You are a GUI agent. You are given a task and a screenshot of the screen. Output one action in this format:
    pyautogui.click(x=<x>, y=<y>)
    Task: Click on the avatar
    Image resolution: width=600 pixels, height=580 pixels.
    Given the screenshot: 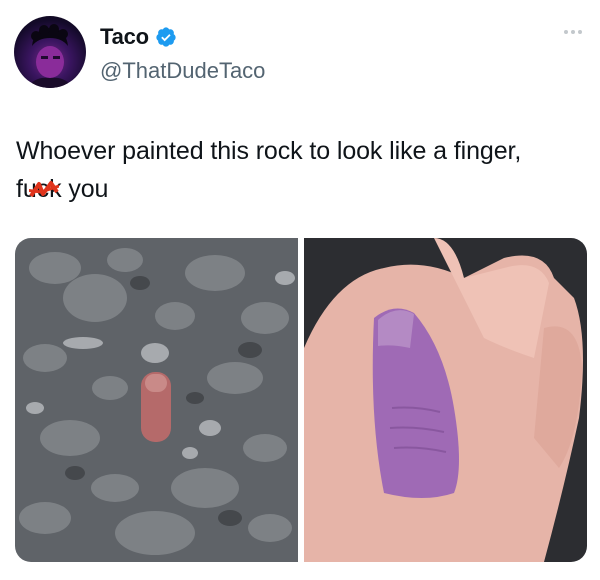 What is the action you would take?
    pyautogui.click(x=50, y=52)
    